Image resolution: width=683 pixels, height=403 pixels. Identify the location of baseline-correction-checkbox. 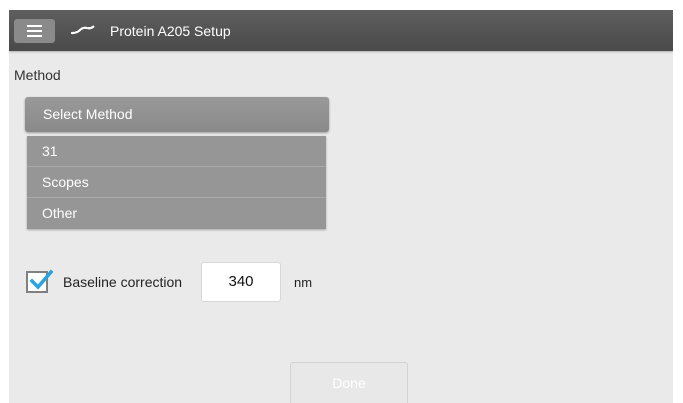
(39, 281).